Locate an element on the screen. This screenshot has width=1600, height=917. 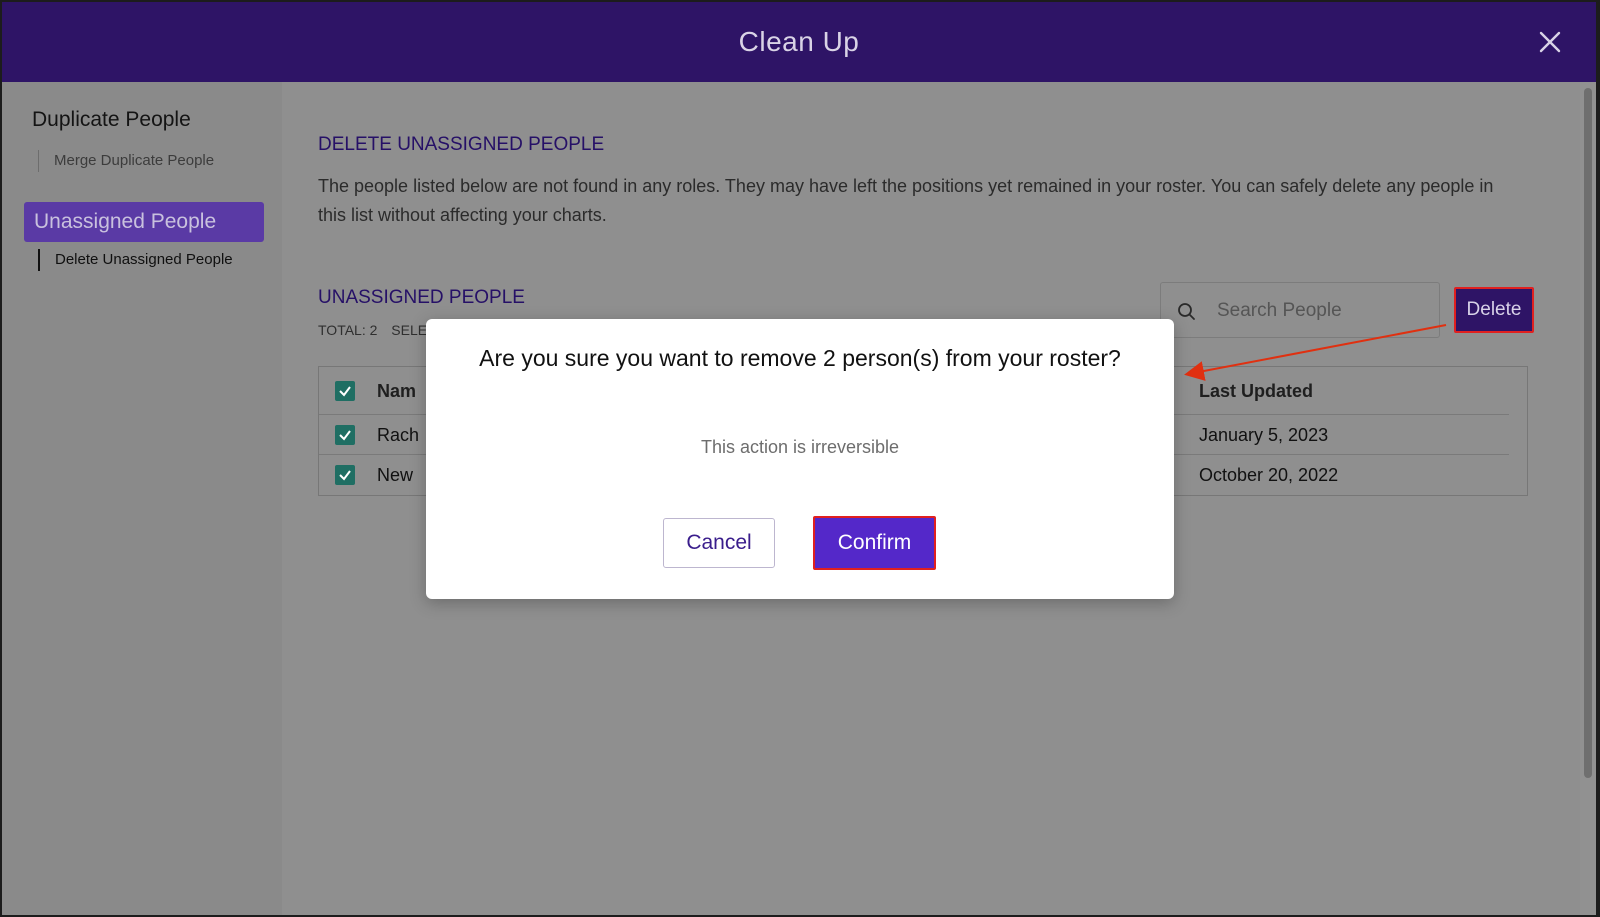
window-title: Clean Up is located at coordinates (799, 41).